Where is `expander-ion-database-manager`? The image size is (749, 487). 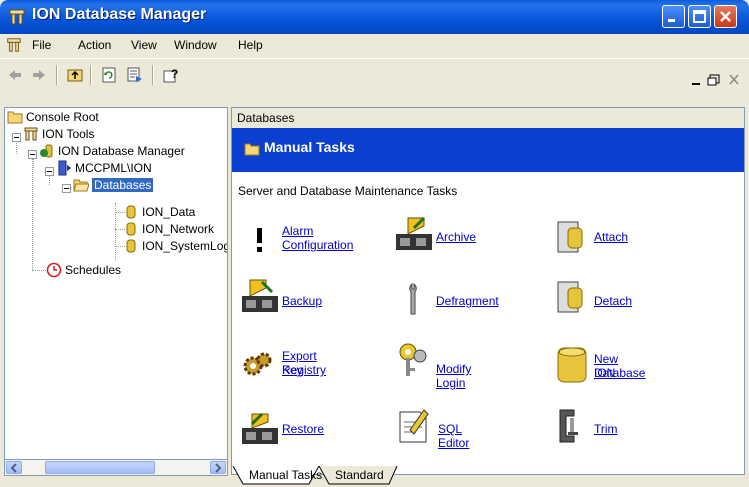
expander-ion-database-manager is located at coordinates (32, 154).